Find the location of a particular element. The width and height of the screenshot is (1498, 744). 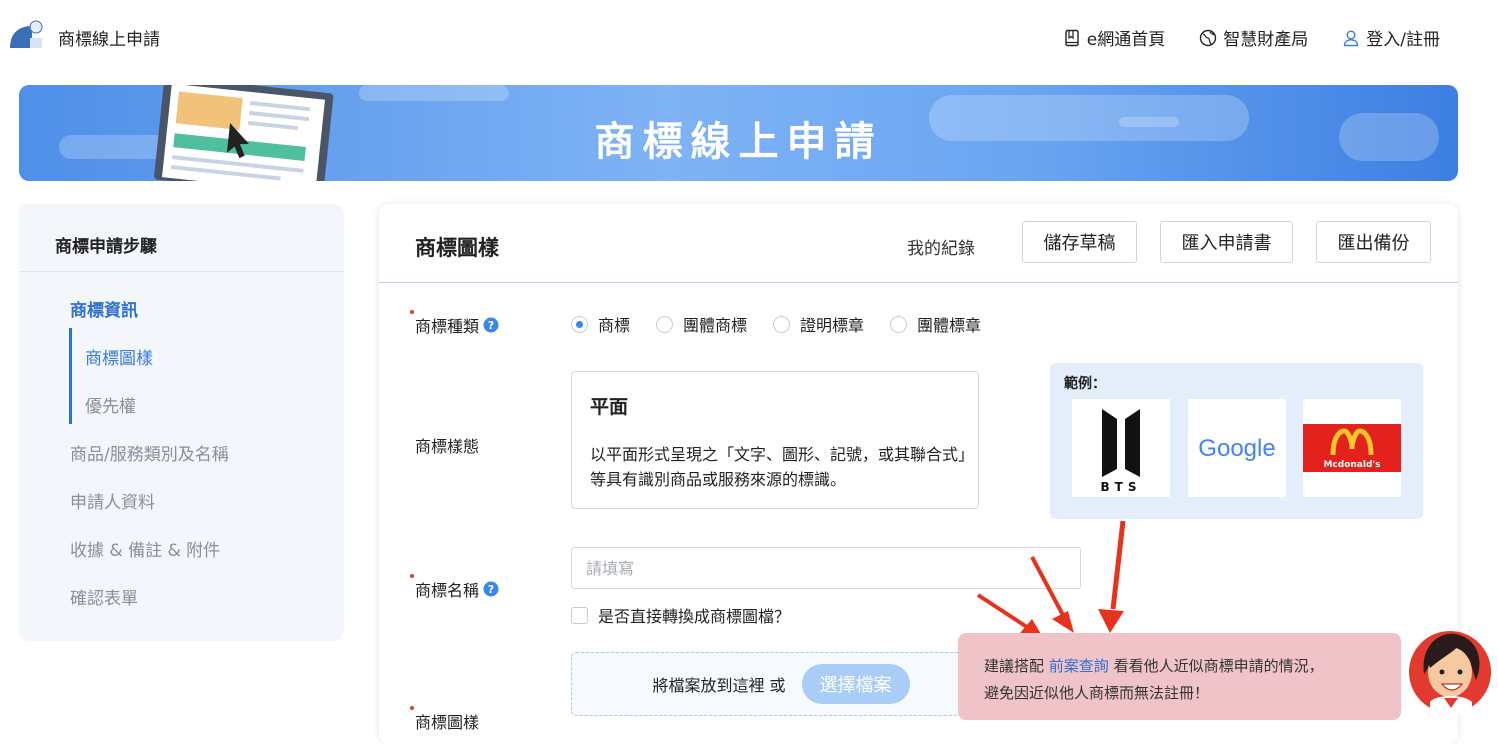

sidebar-divider is located at coordinates (181, 271).